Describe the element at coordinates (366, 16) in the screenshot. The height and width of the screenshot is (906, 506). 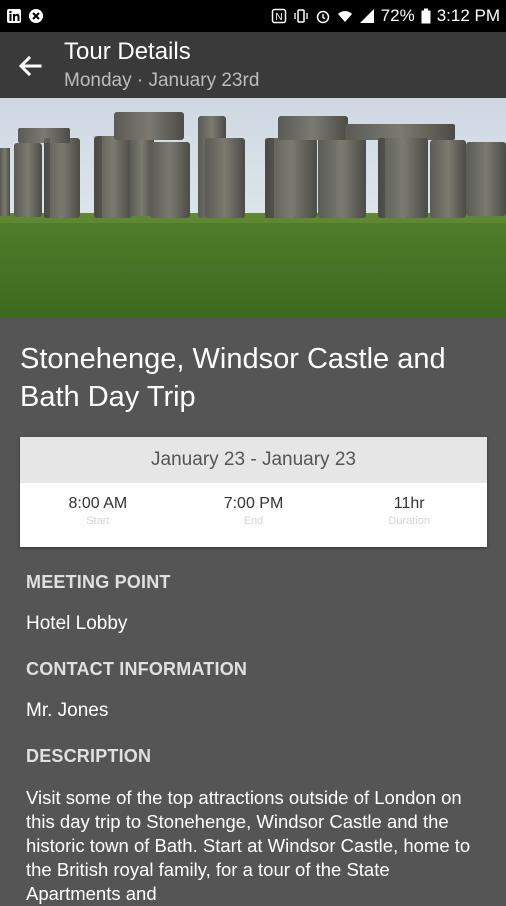
I see `signal-icon` at that location.